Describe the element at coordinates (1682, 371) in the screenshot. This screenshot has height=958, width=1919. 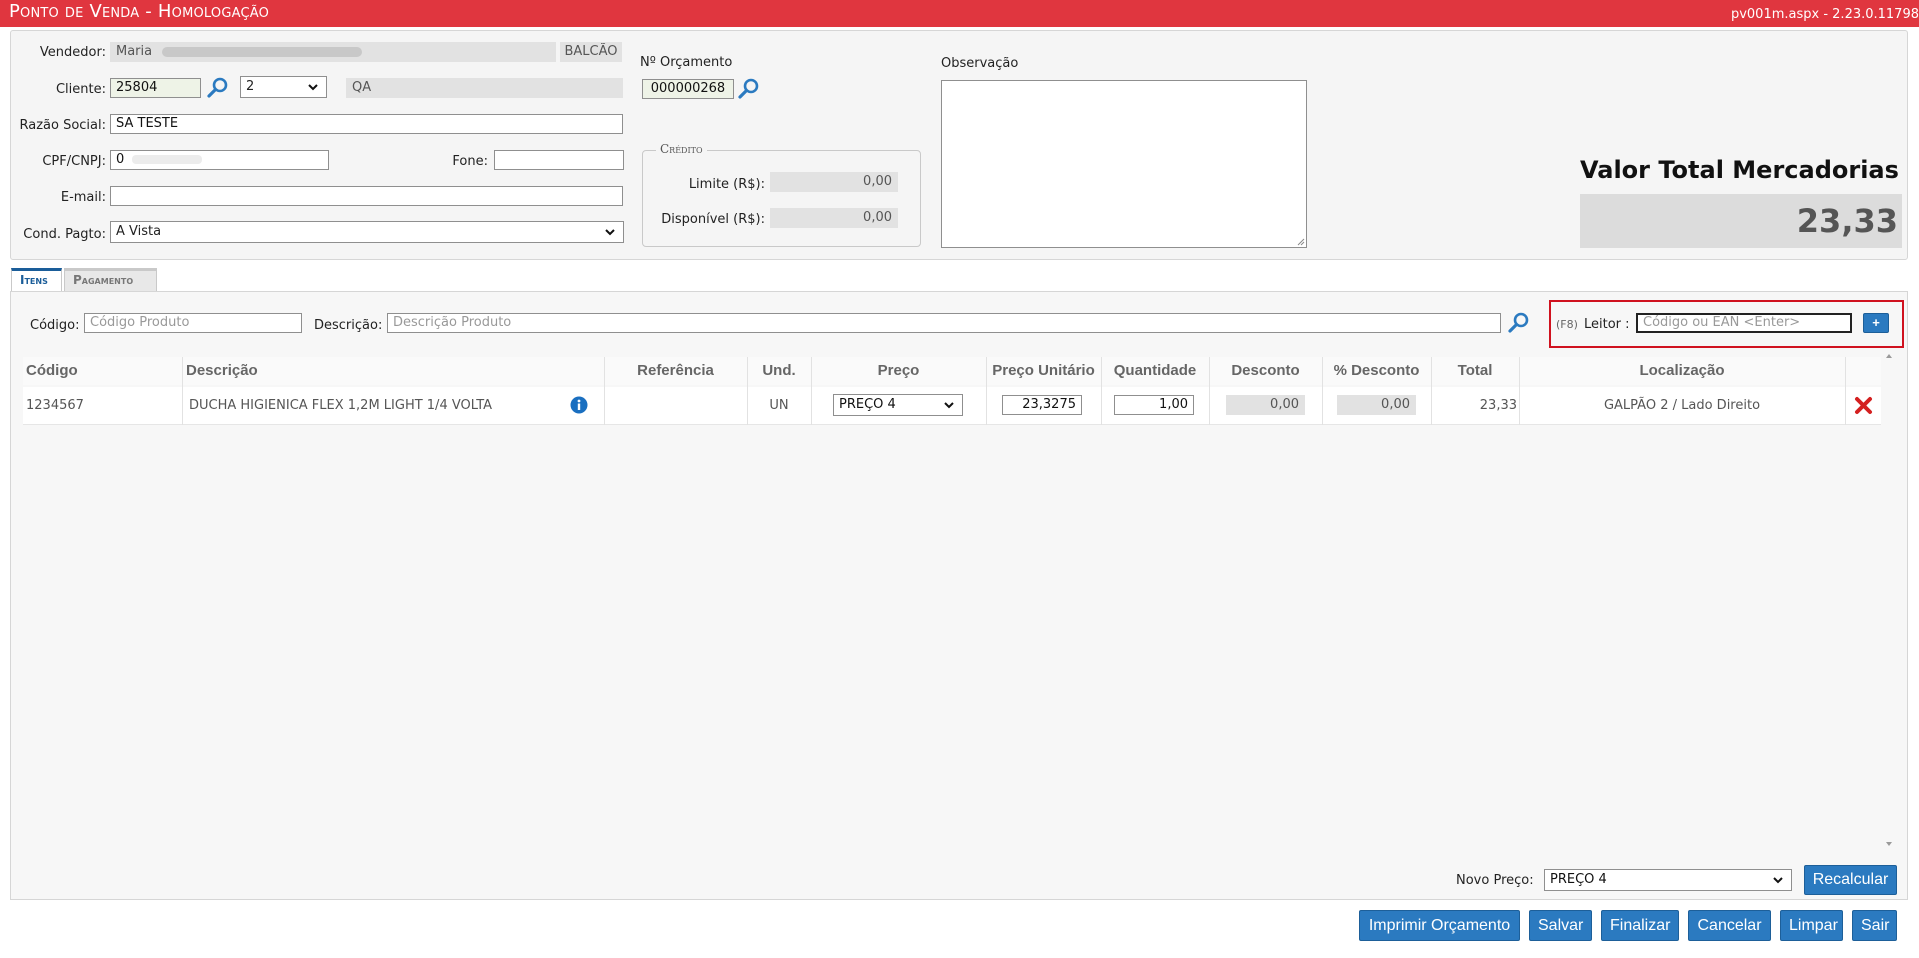
I see `column-header-localizacao: Localização` at that location.